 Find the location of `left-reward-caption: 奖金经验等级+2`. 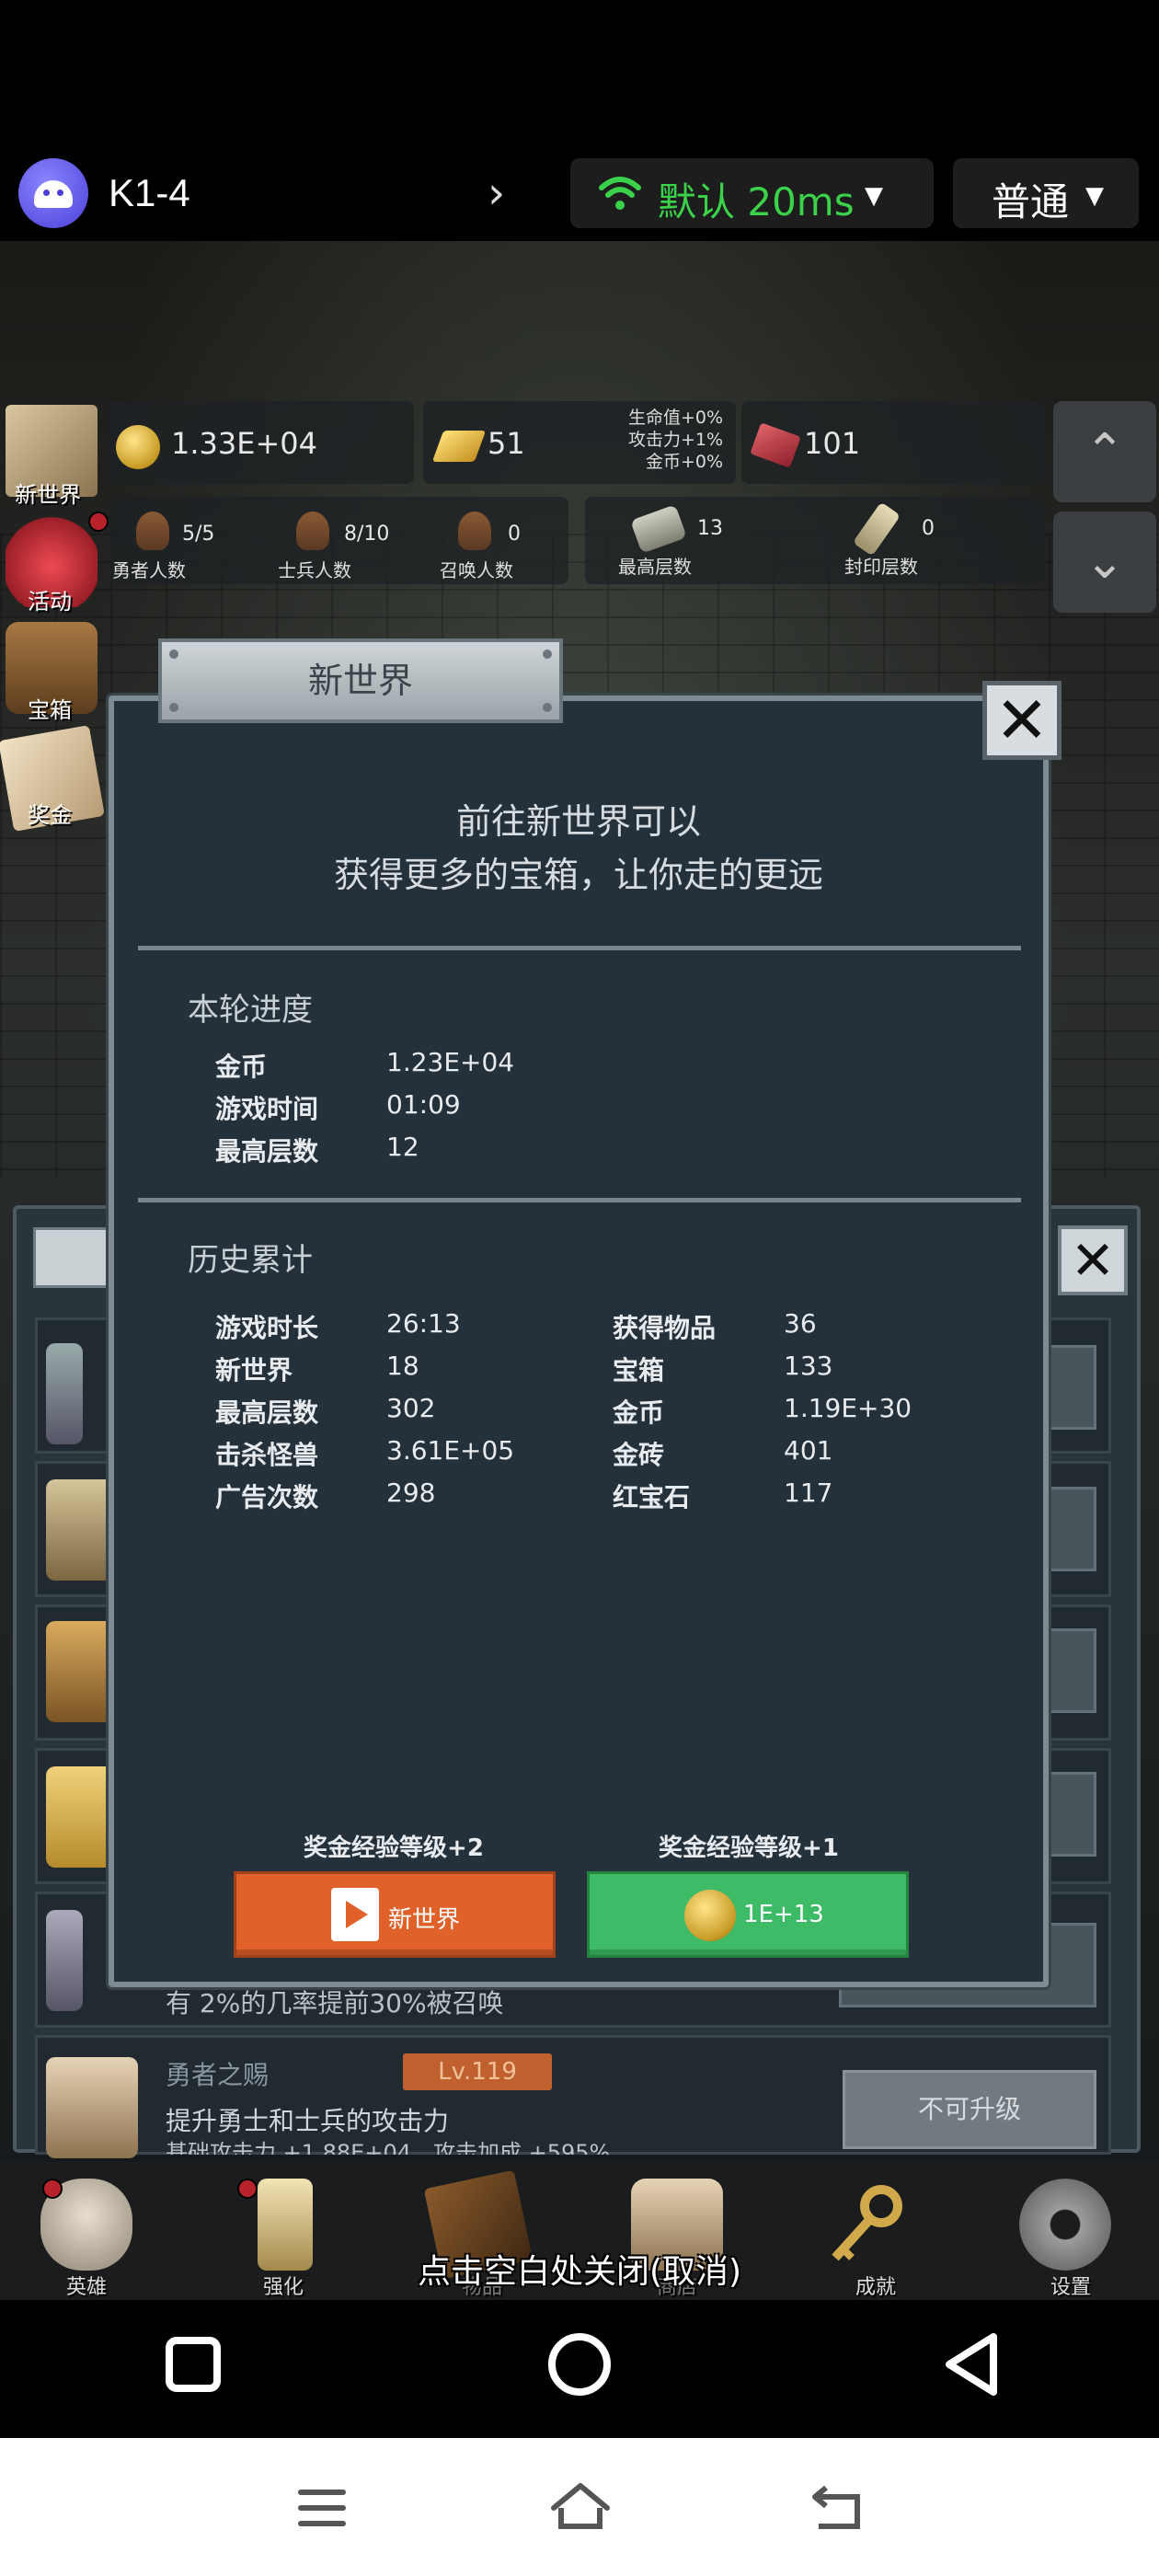

left-reward-caption: 奖金经验等级+2 is located at coordinates (394, 1848).